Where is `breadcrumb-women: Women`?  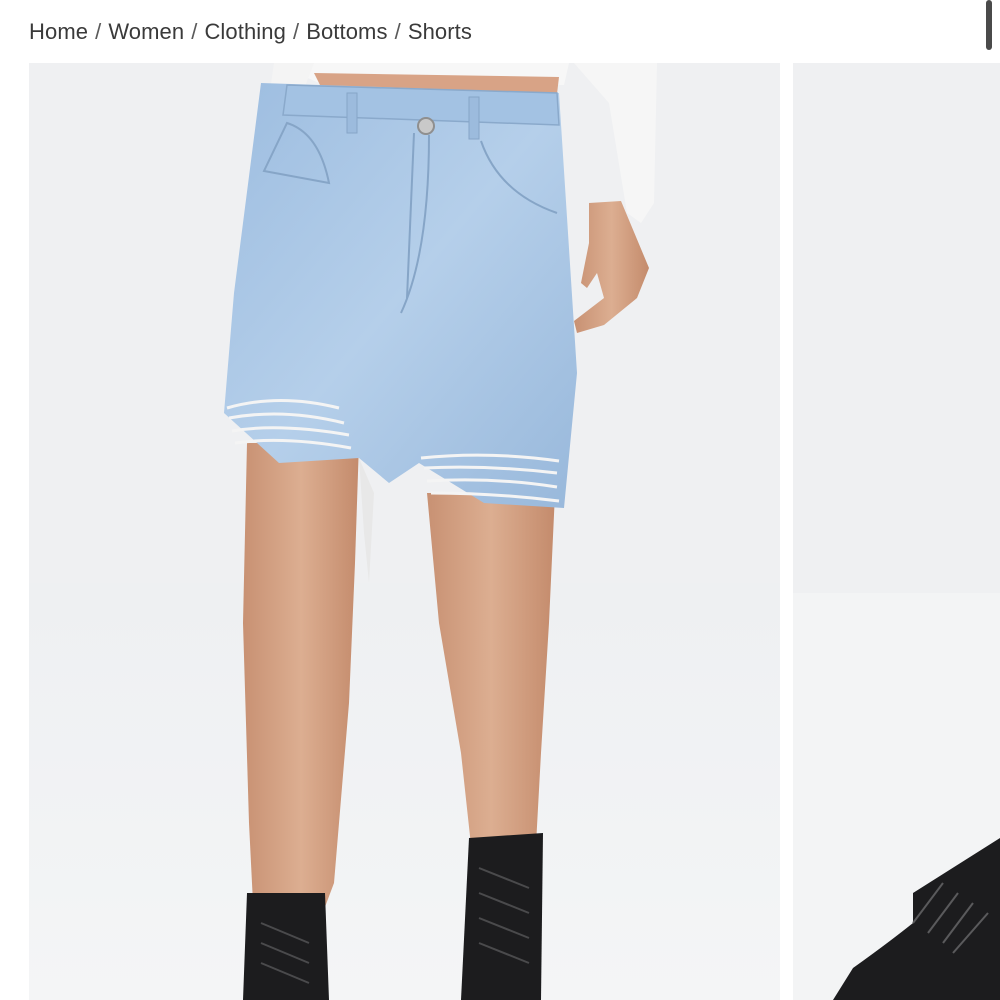
breadcrumb-women: Women is located at coordinates (146, 32).